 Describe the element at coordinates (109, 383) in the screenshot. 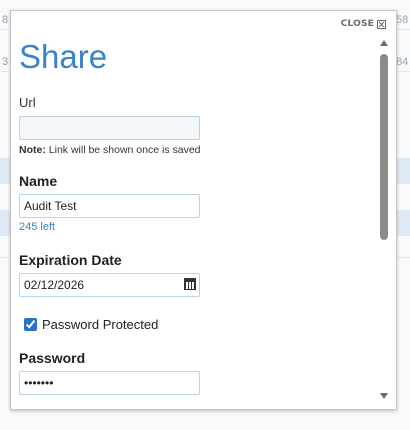

I see `password-field` at that location.